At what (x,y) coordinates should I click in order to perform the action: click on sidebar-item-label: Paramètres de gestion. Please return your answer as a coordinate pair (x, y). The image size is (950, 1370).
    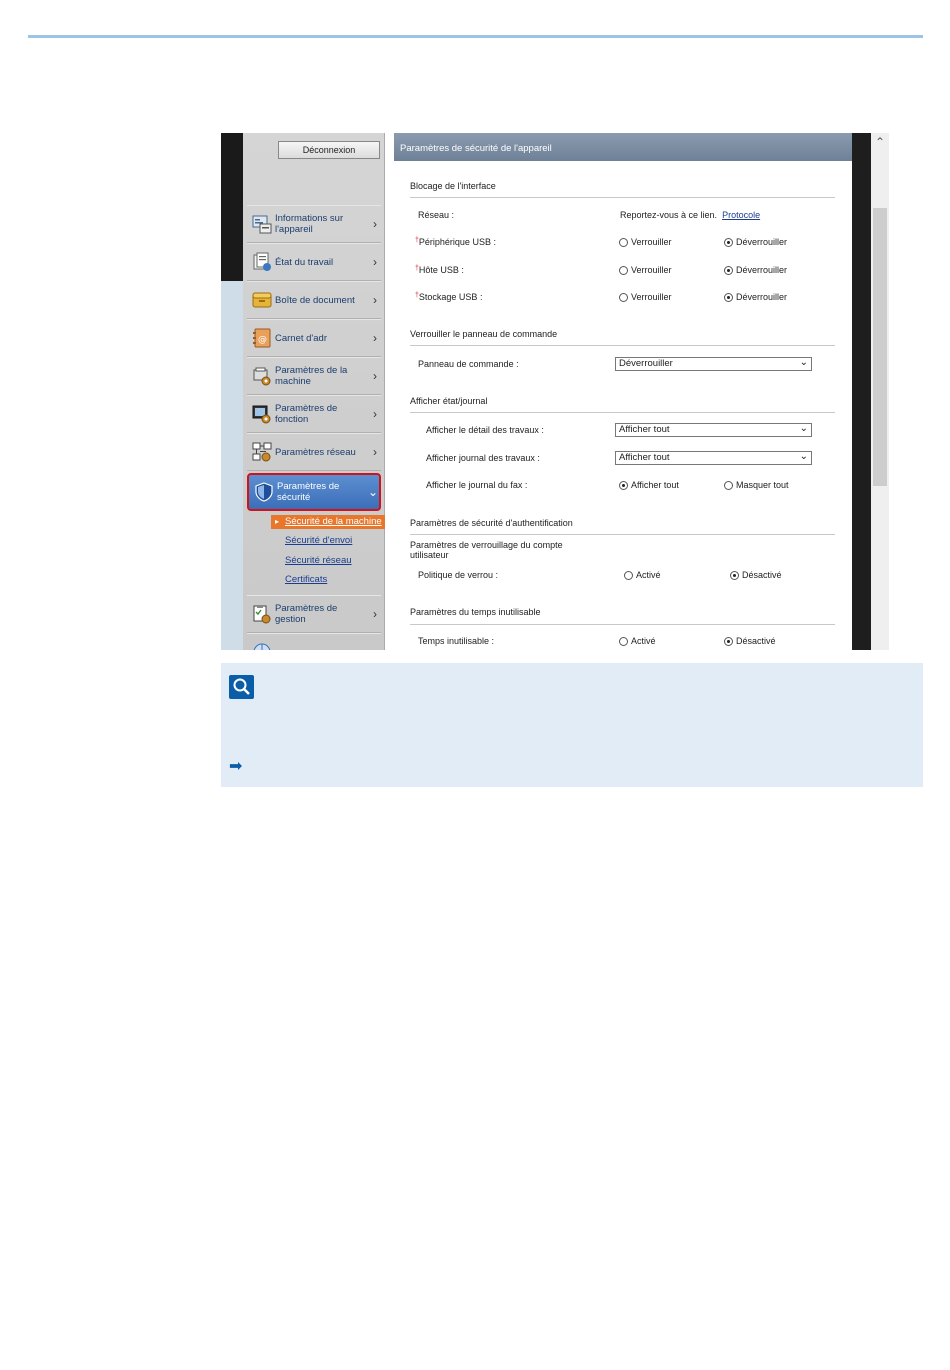
    Looking at the image, I should click on (306, 614).